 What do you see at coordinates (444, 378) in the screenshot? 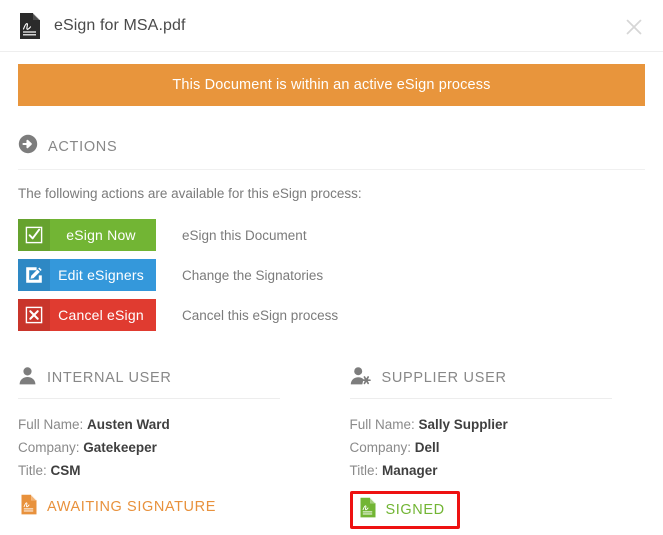
I see `supplier-user-title: SUPPLIER USER` at bounding box center [444, 378].